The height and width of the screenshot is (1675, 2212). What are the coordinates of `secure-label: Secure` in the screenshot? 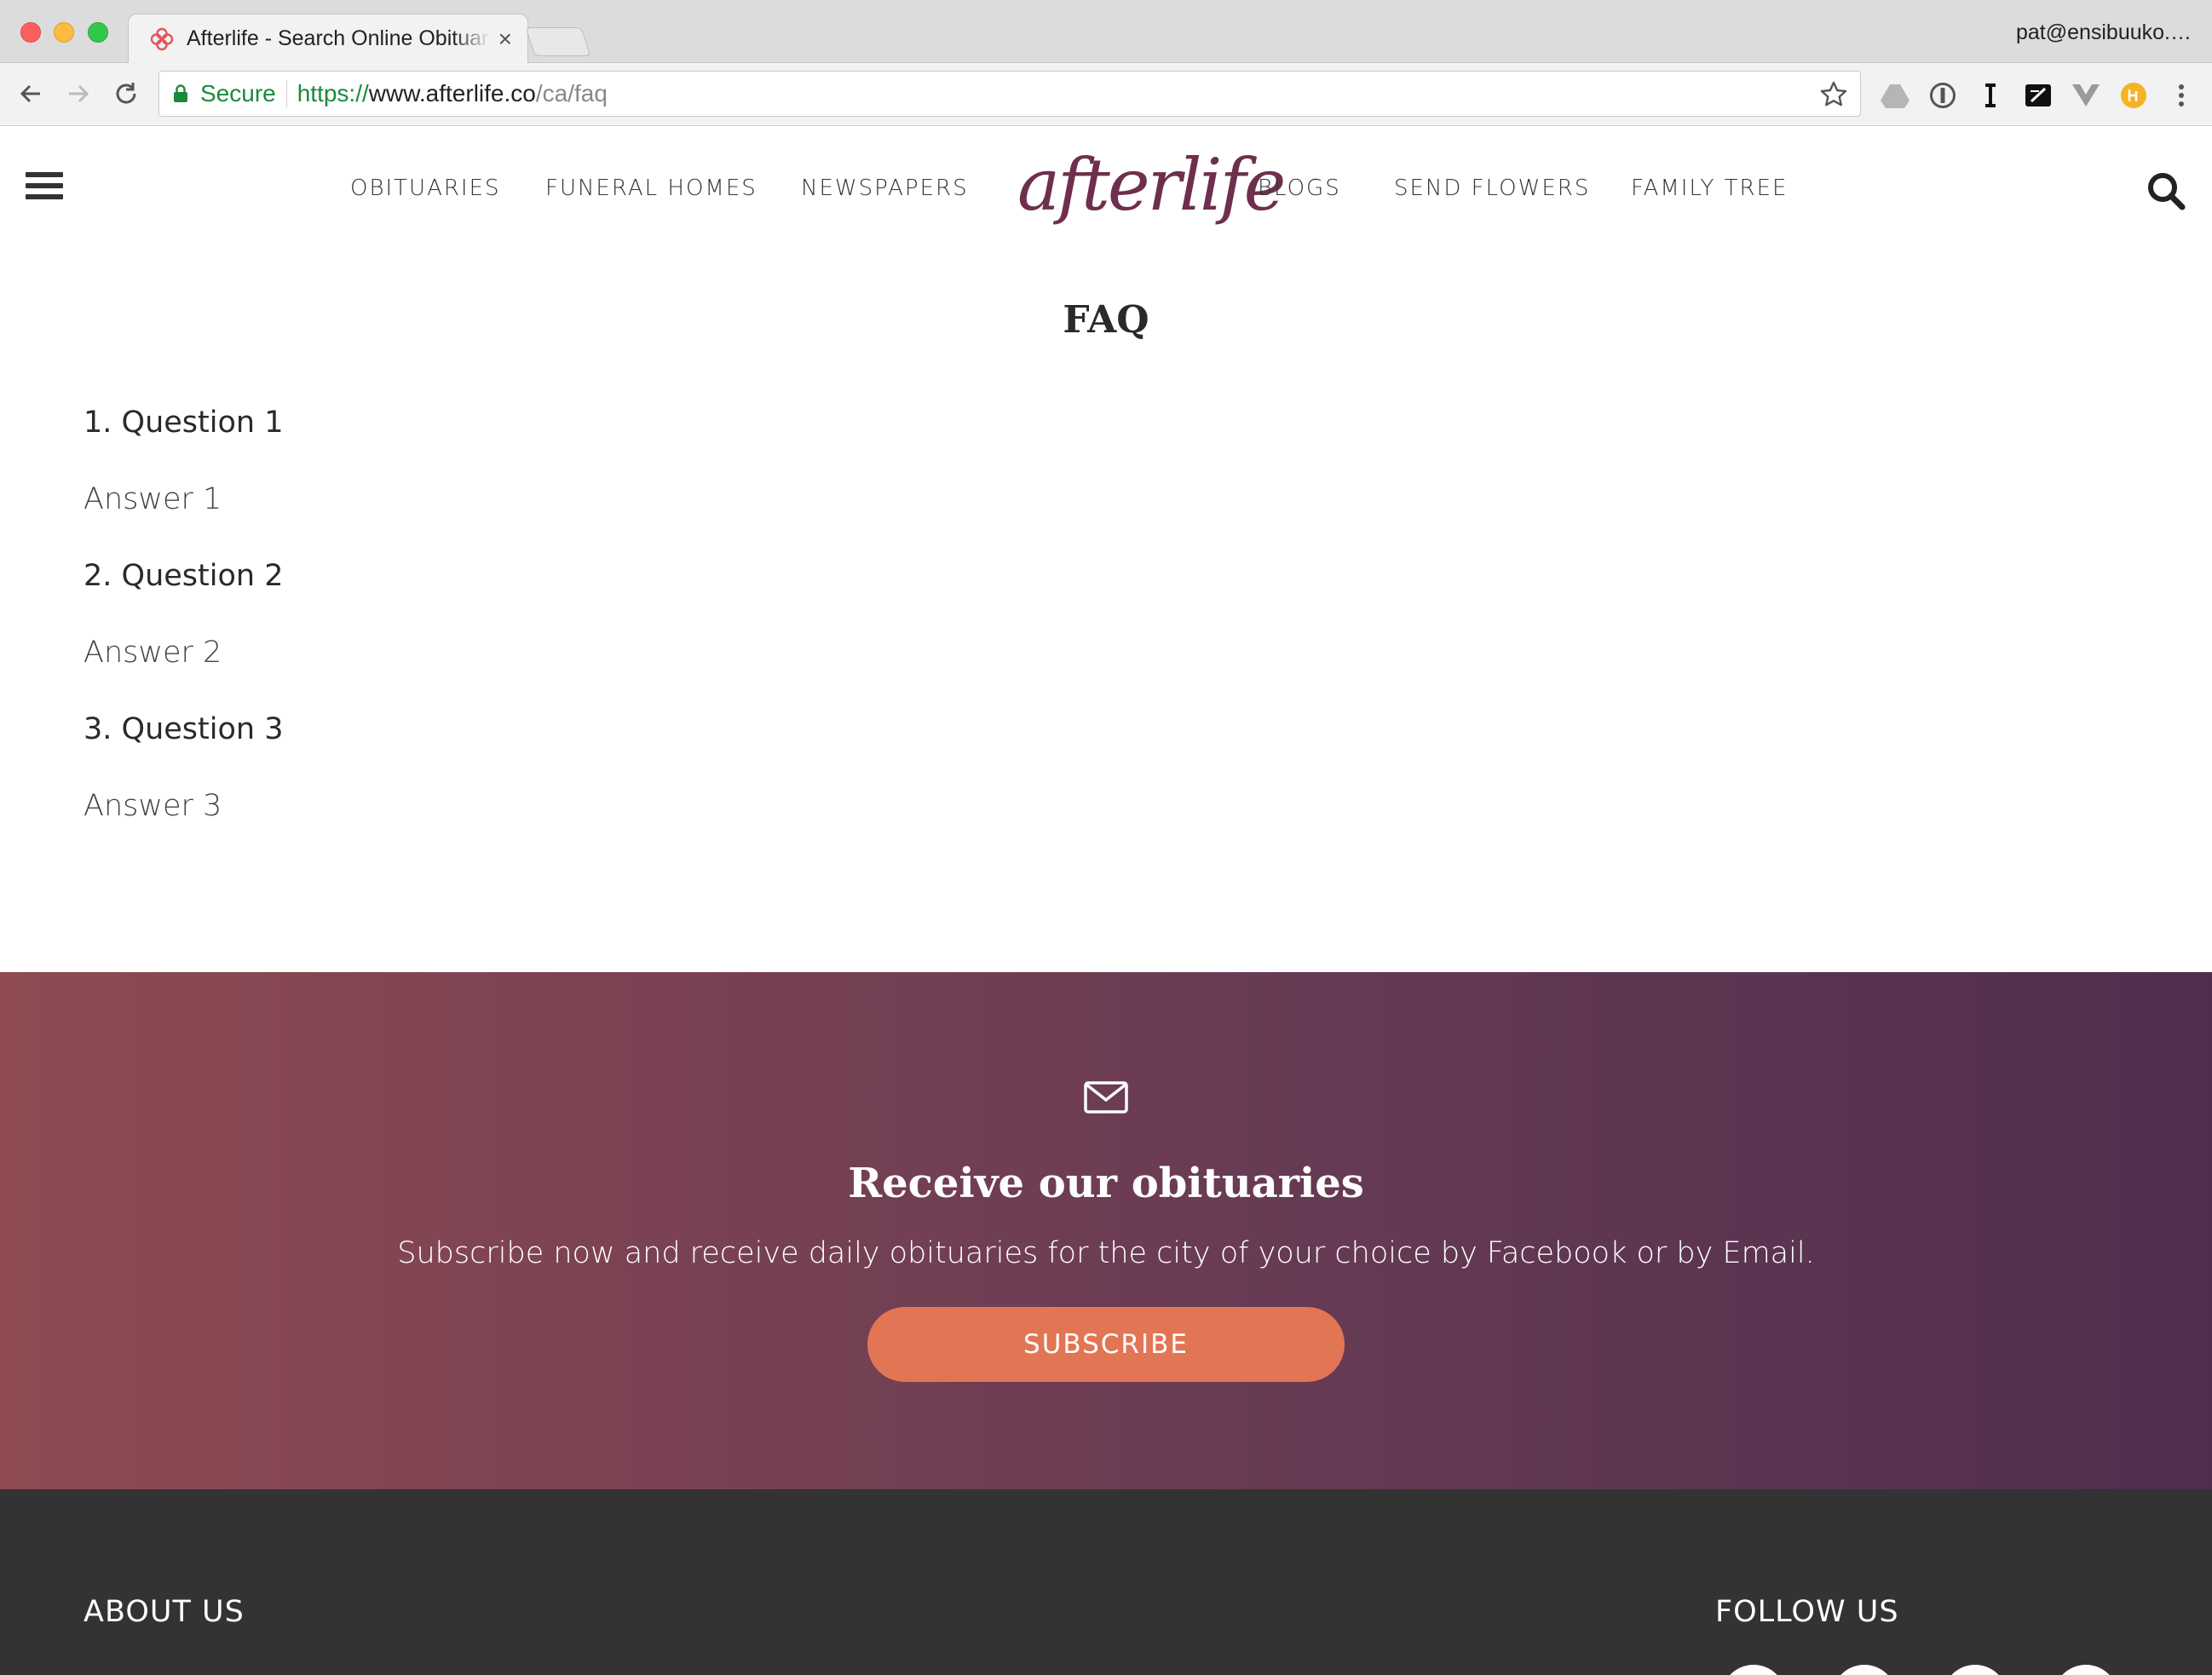 It's located at (238, 93).